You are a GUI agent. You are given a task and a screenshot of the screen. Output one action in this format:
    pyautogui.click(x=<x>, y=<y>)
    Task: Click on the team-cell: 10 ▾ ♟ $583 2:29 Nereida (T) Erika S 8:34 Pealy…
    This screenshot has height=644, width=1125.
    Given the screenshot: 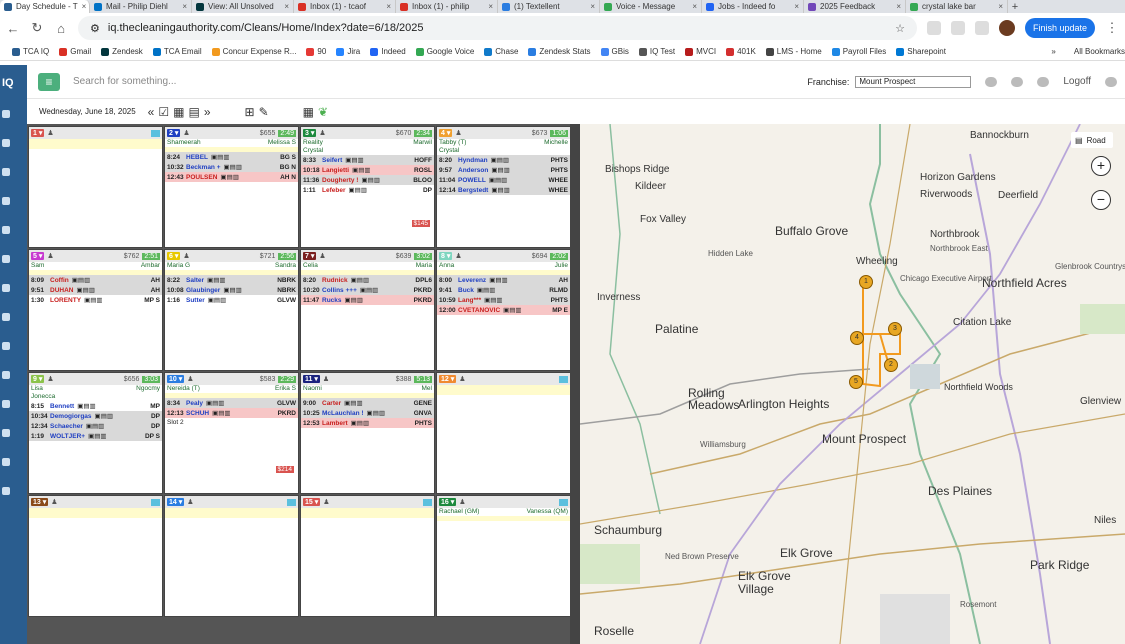 What is the action you would take?
    pyautogui.click(x=231, y=433)
    